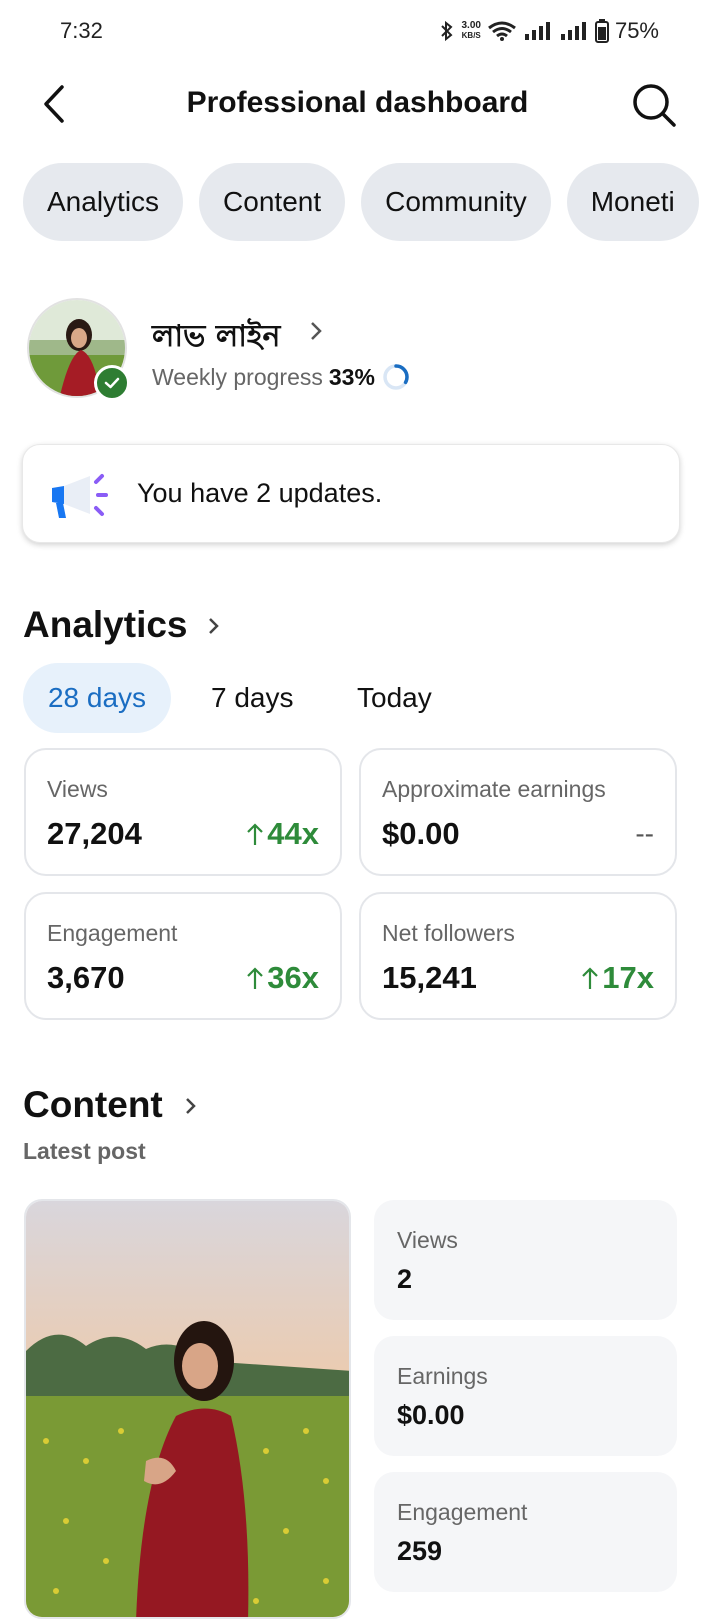 This screenshot has width=715, height=1619. I want to click on status-icons: 3.00 KB/S 75%, so click(549, 31).